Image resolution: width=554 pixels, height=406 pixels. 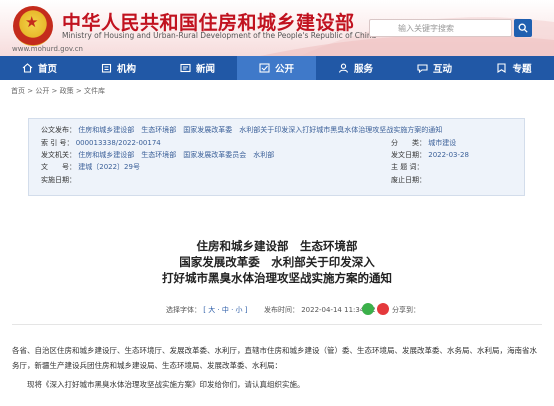 I want to click on meta-value: 住房和城乡建设部 生态环境部 国家发展改革委员会 水利部, so click(x=176, y=155).